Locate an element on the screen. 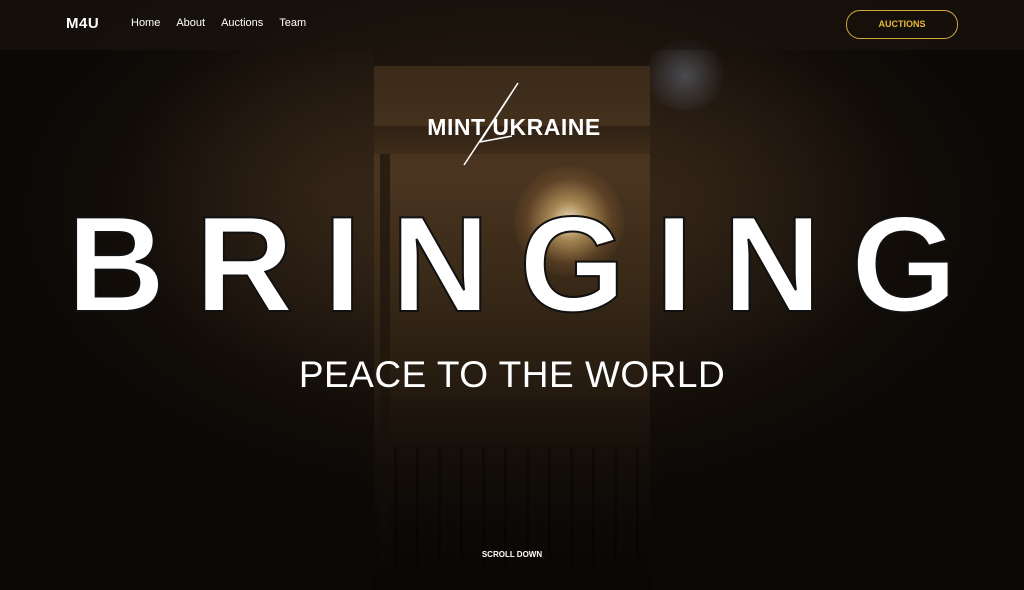  brand-logo-text: MINT UKRAINE is located at coordinates (514, 127).